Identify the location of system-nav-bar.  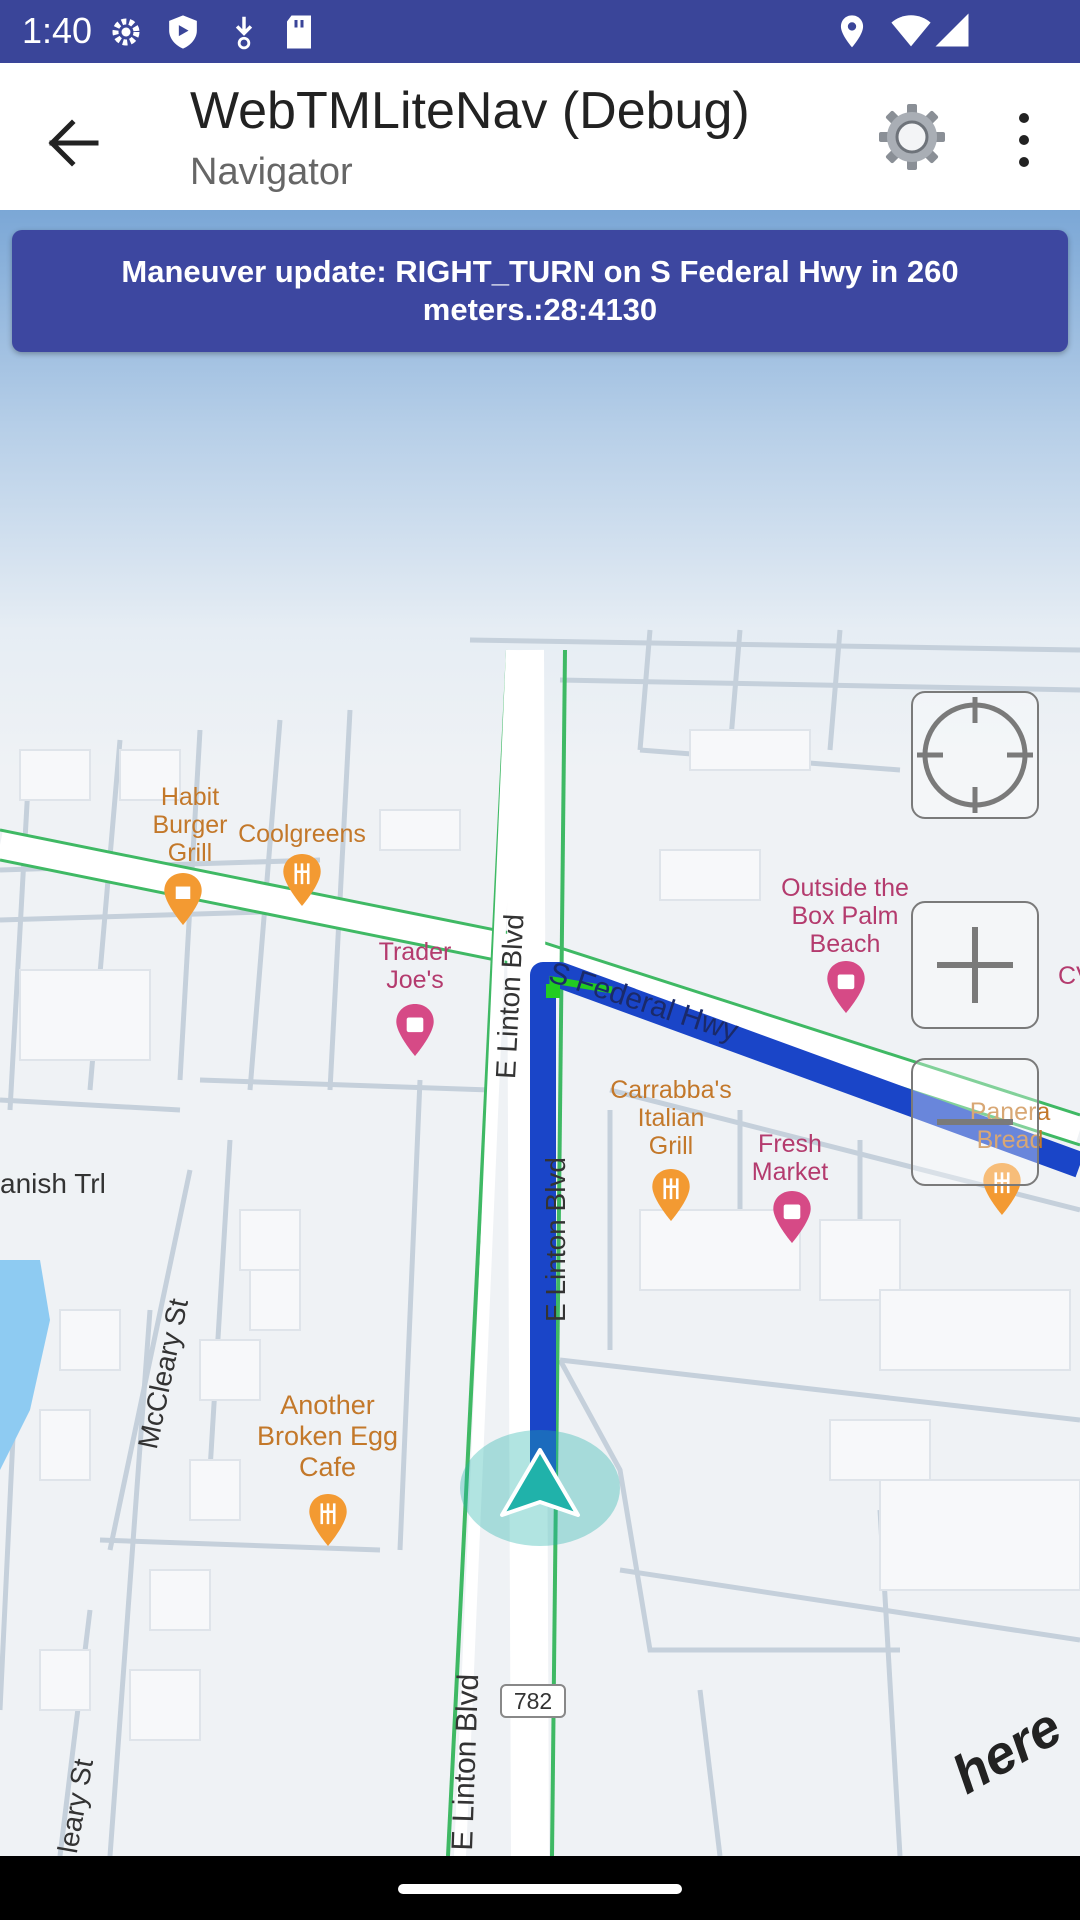
(540, 1888).